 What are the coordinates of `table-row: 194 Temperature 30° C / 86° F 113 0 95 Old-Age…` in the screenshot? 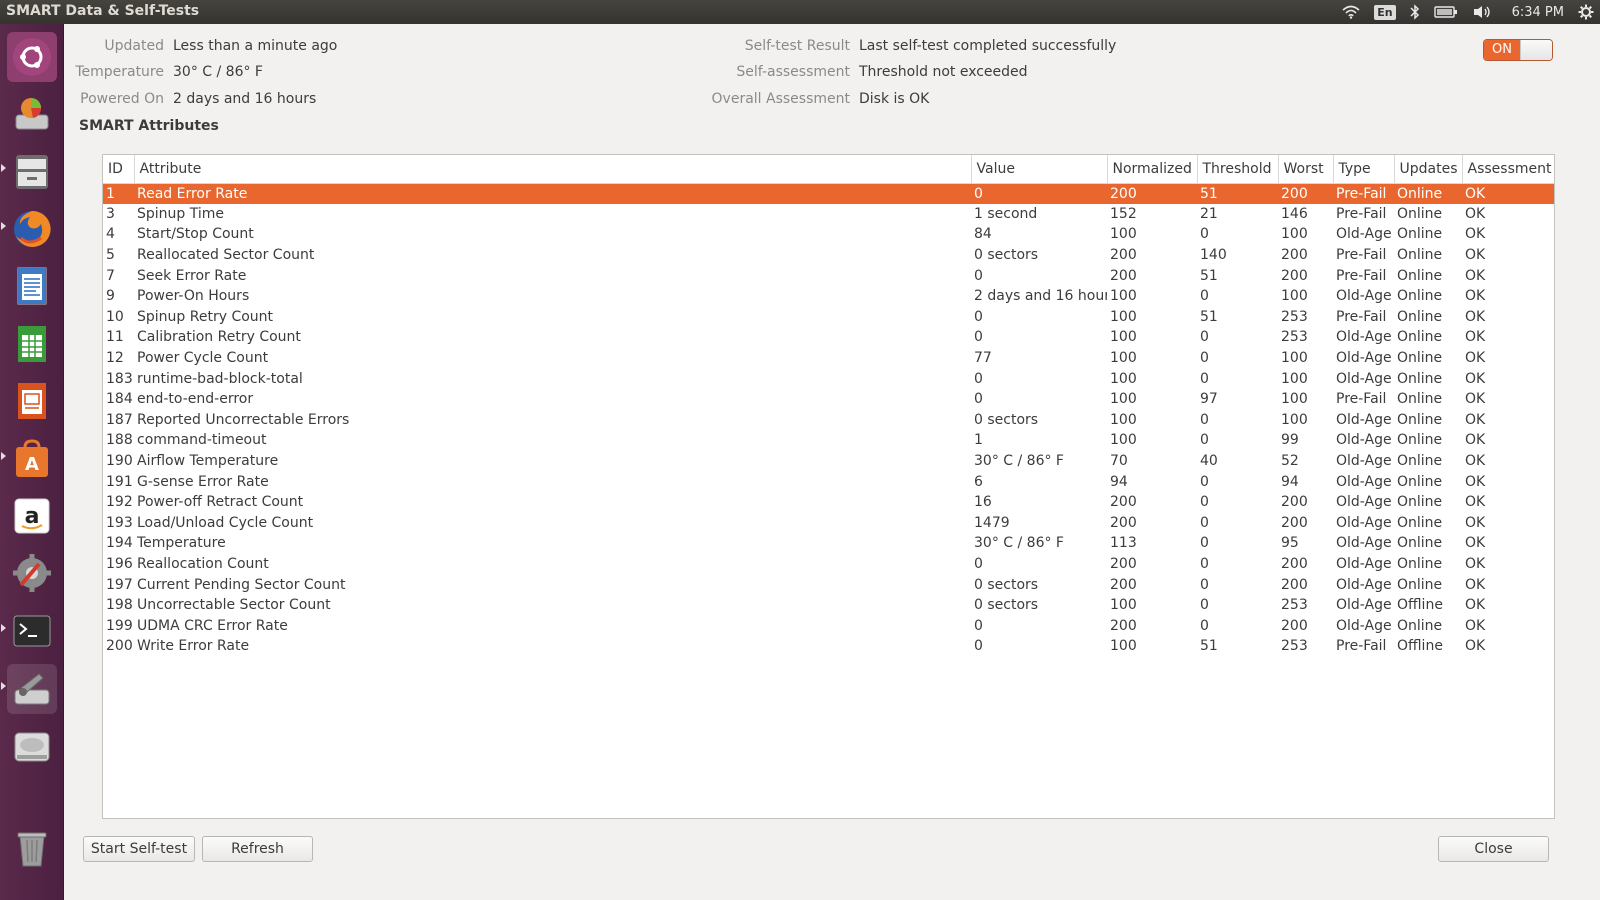 It's located at (828, 543).